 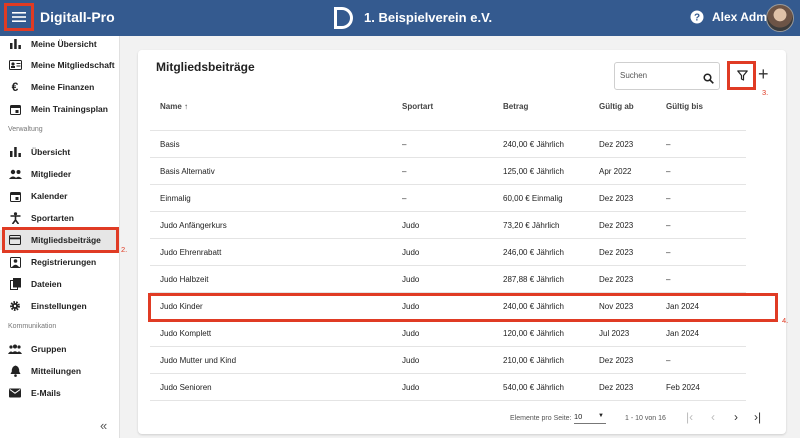 I want to click on sidebar-item-meine-uebersicht: Meine Übersicht, so click(x=60, y=44).